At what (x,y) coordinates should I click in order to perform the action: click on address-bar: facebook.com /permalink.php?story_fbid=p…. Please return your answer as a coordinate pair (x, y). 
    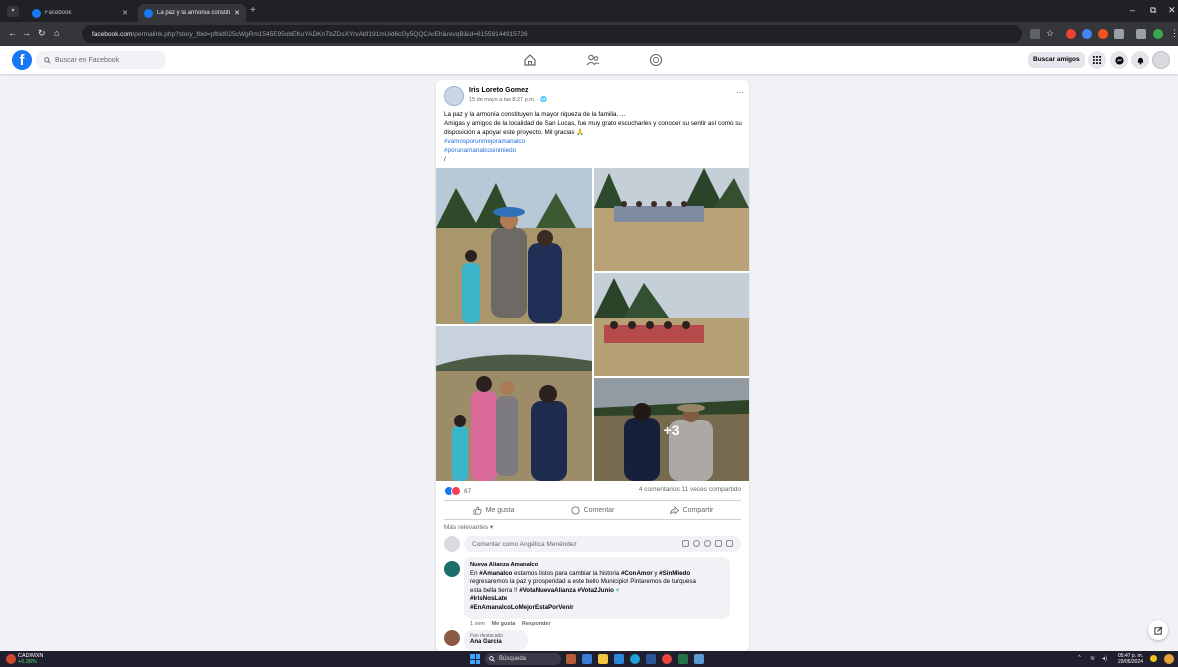
    Looking at the image, I should click on (552, 34).